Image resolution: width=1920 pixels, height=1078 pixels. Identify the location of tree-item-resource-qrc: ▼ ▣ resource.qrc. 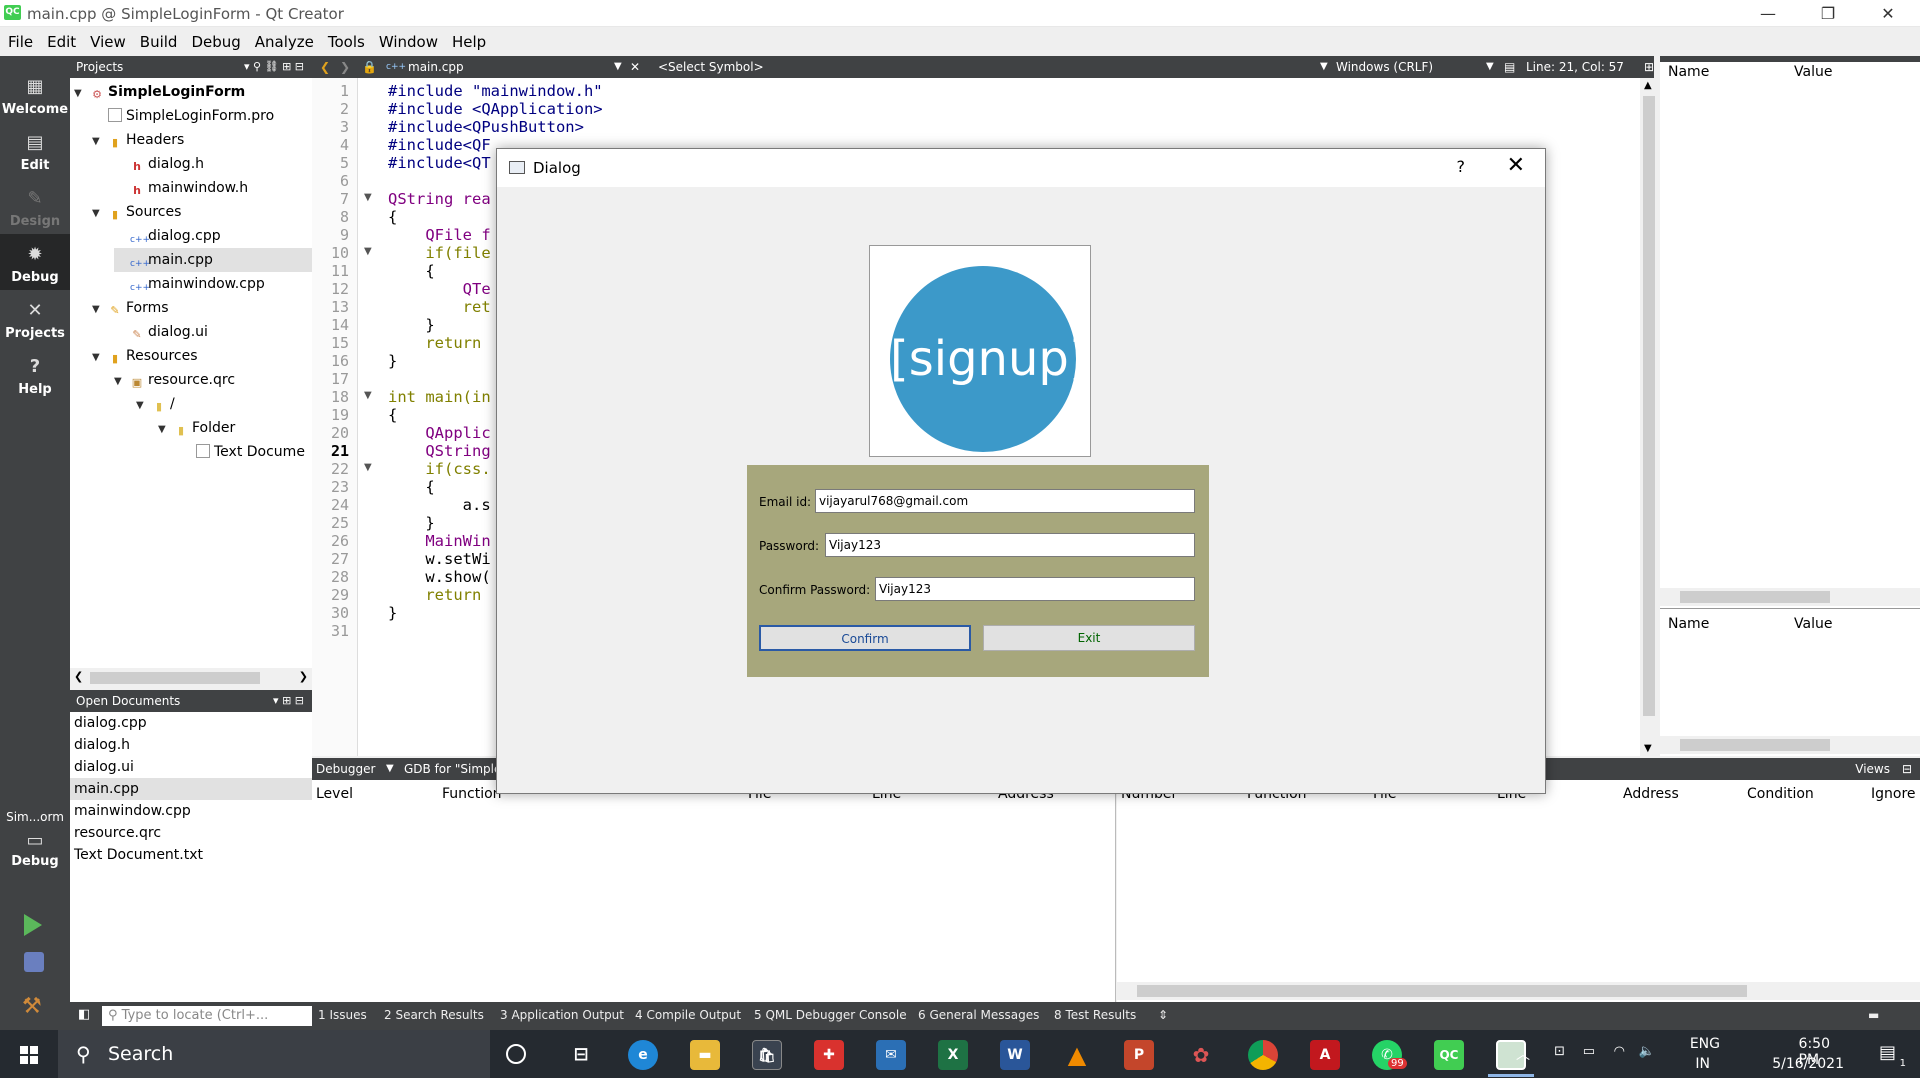
(213, 380).